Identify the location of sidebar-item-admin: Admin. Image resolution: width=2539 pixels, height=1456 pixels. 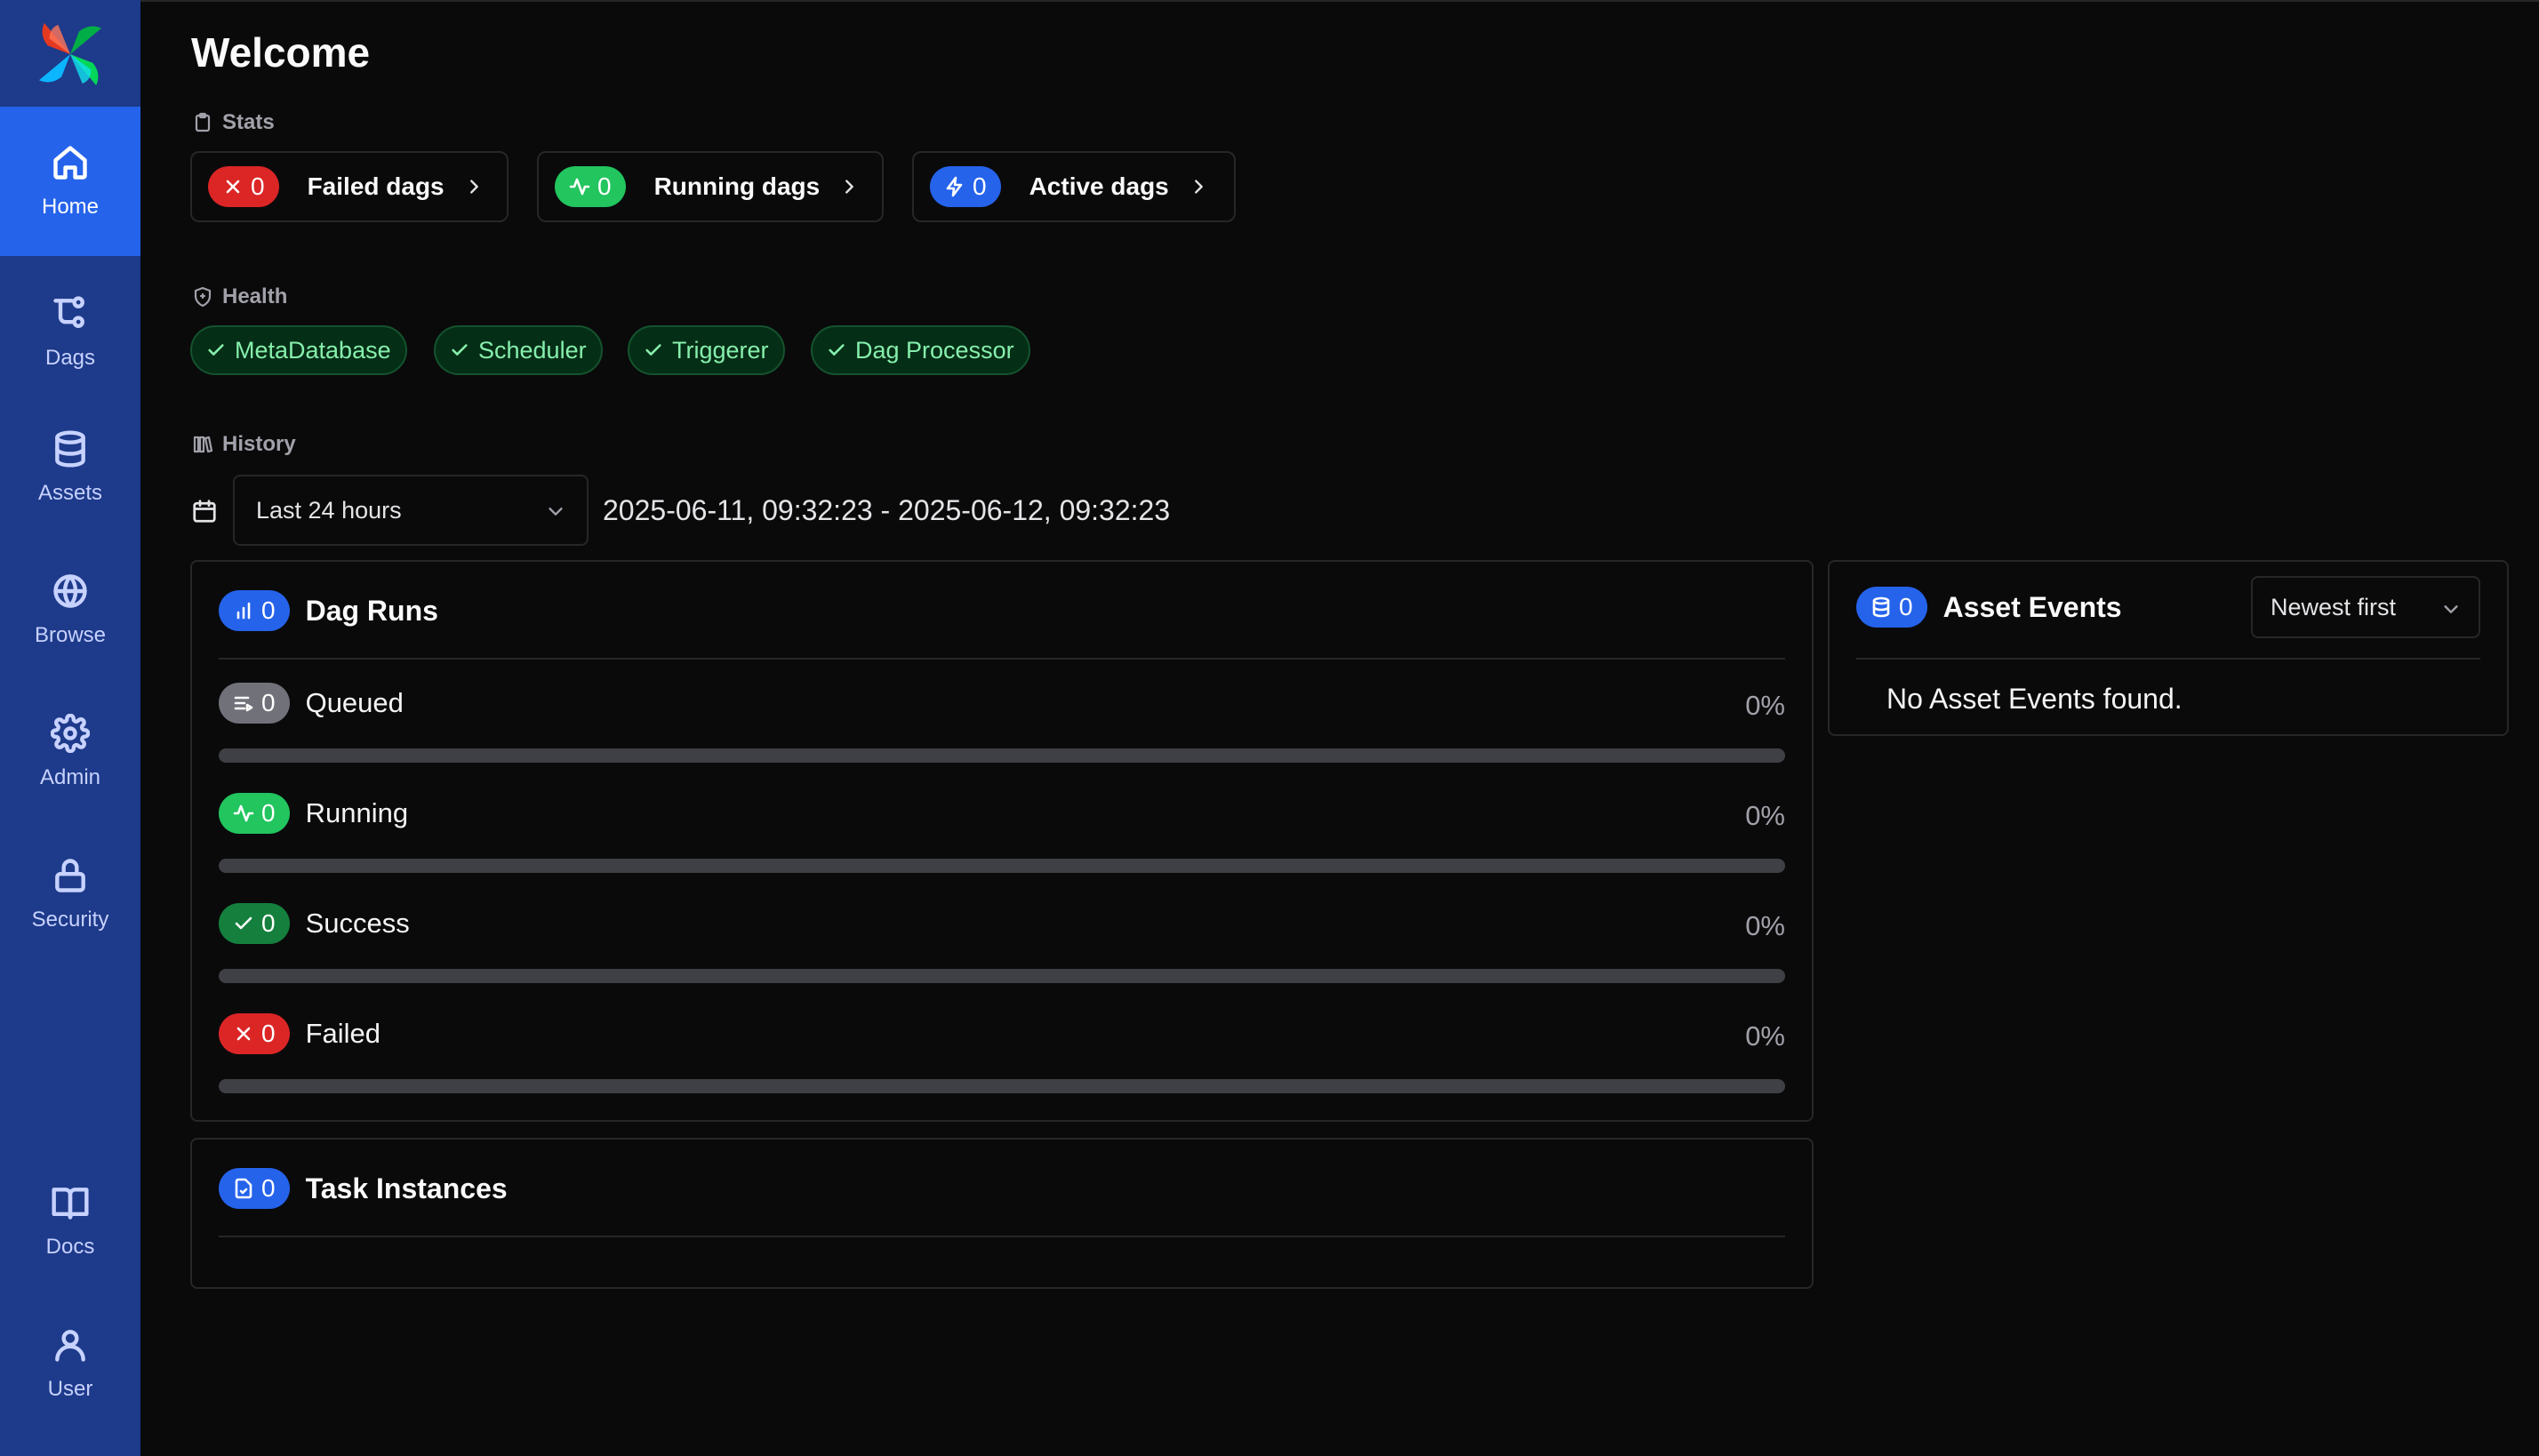
(70, 752).